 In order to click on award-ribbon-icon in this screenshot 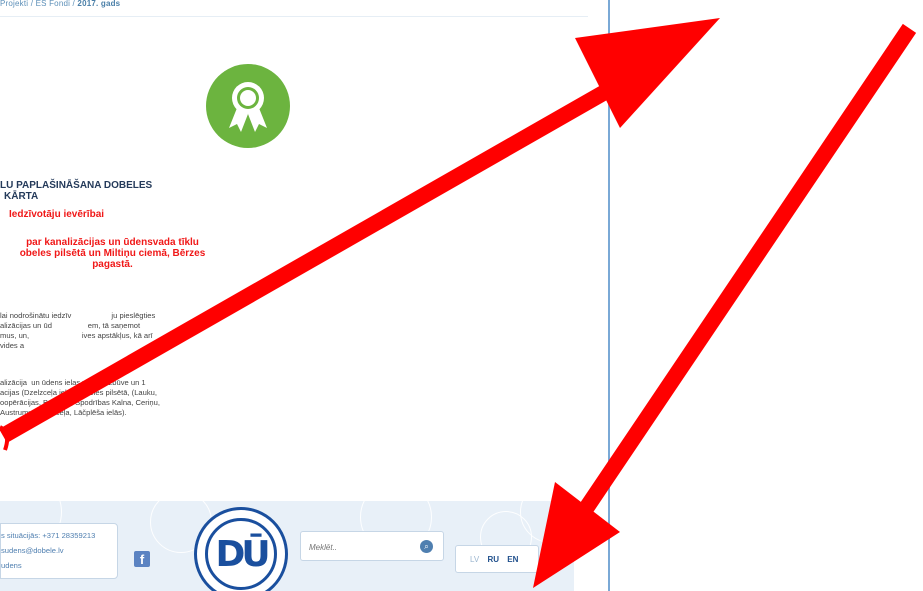, I will do `click(248, 106)`.